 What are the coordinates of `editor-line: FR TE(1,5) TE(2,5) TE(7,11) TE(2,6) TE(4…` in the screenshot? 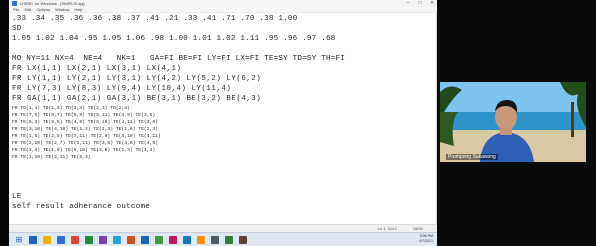 It's located at (86, 136).